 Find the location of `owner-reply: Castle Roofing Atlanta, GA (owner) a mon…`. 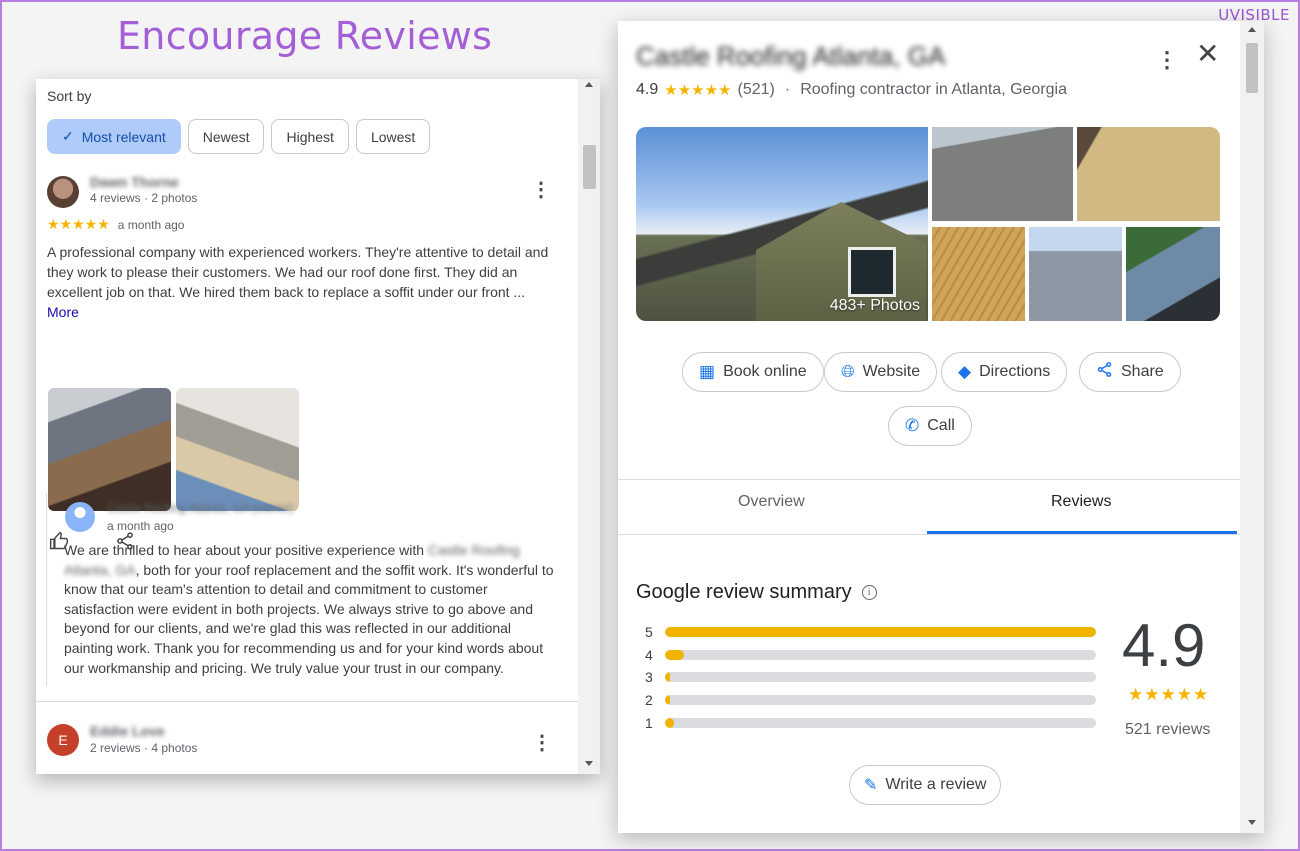

owner-reply: Castle Roofing Atlanta, GA (owner) a mon… is located at coordinates (301, 589).